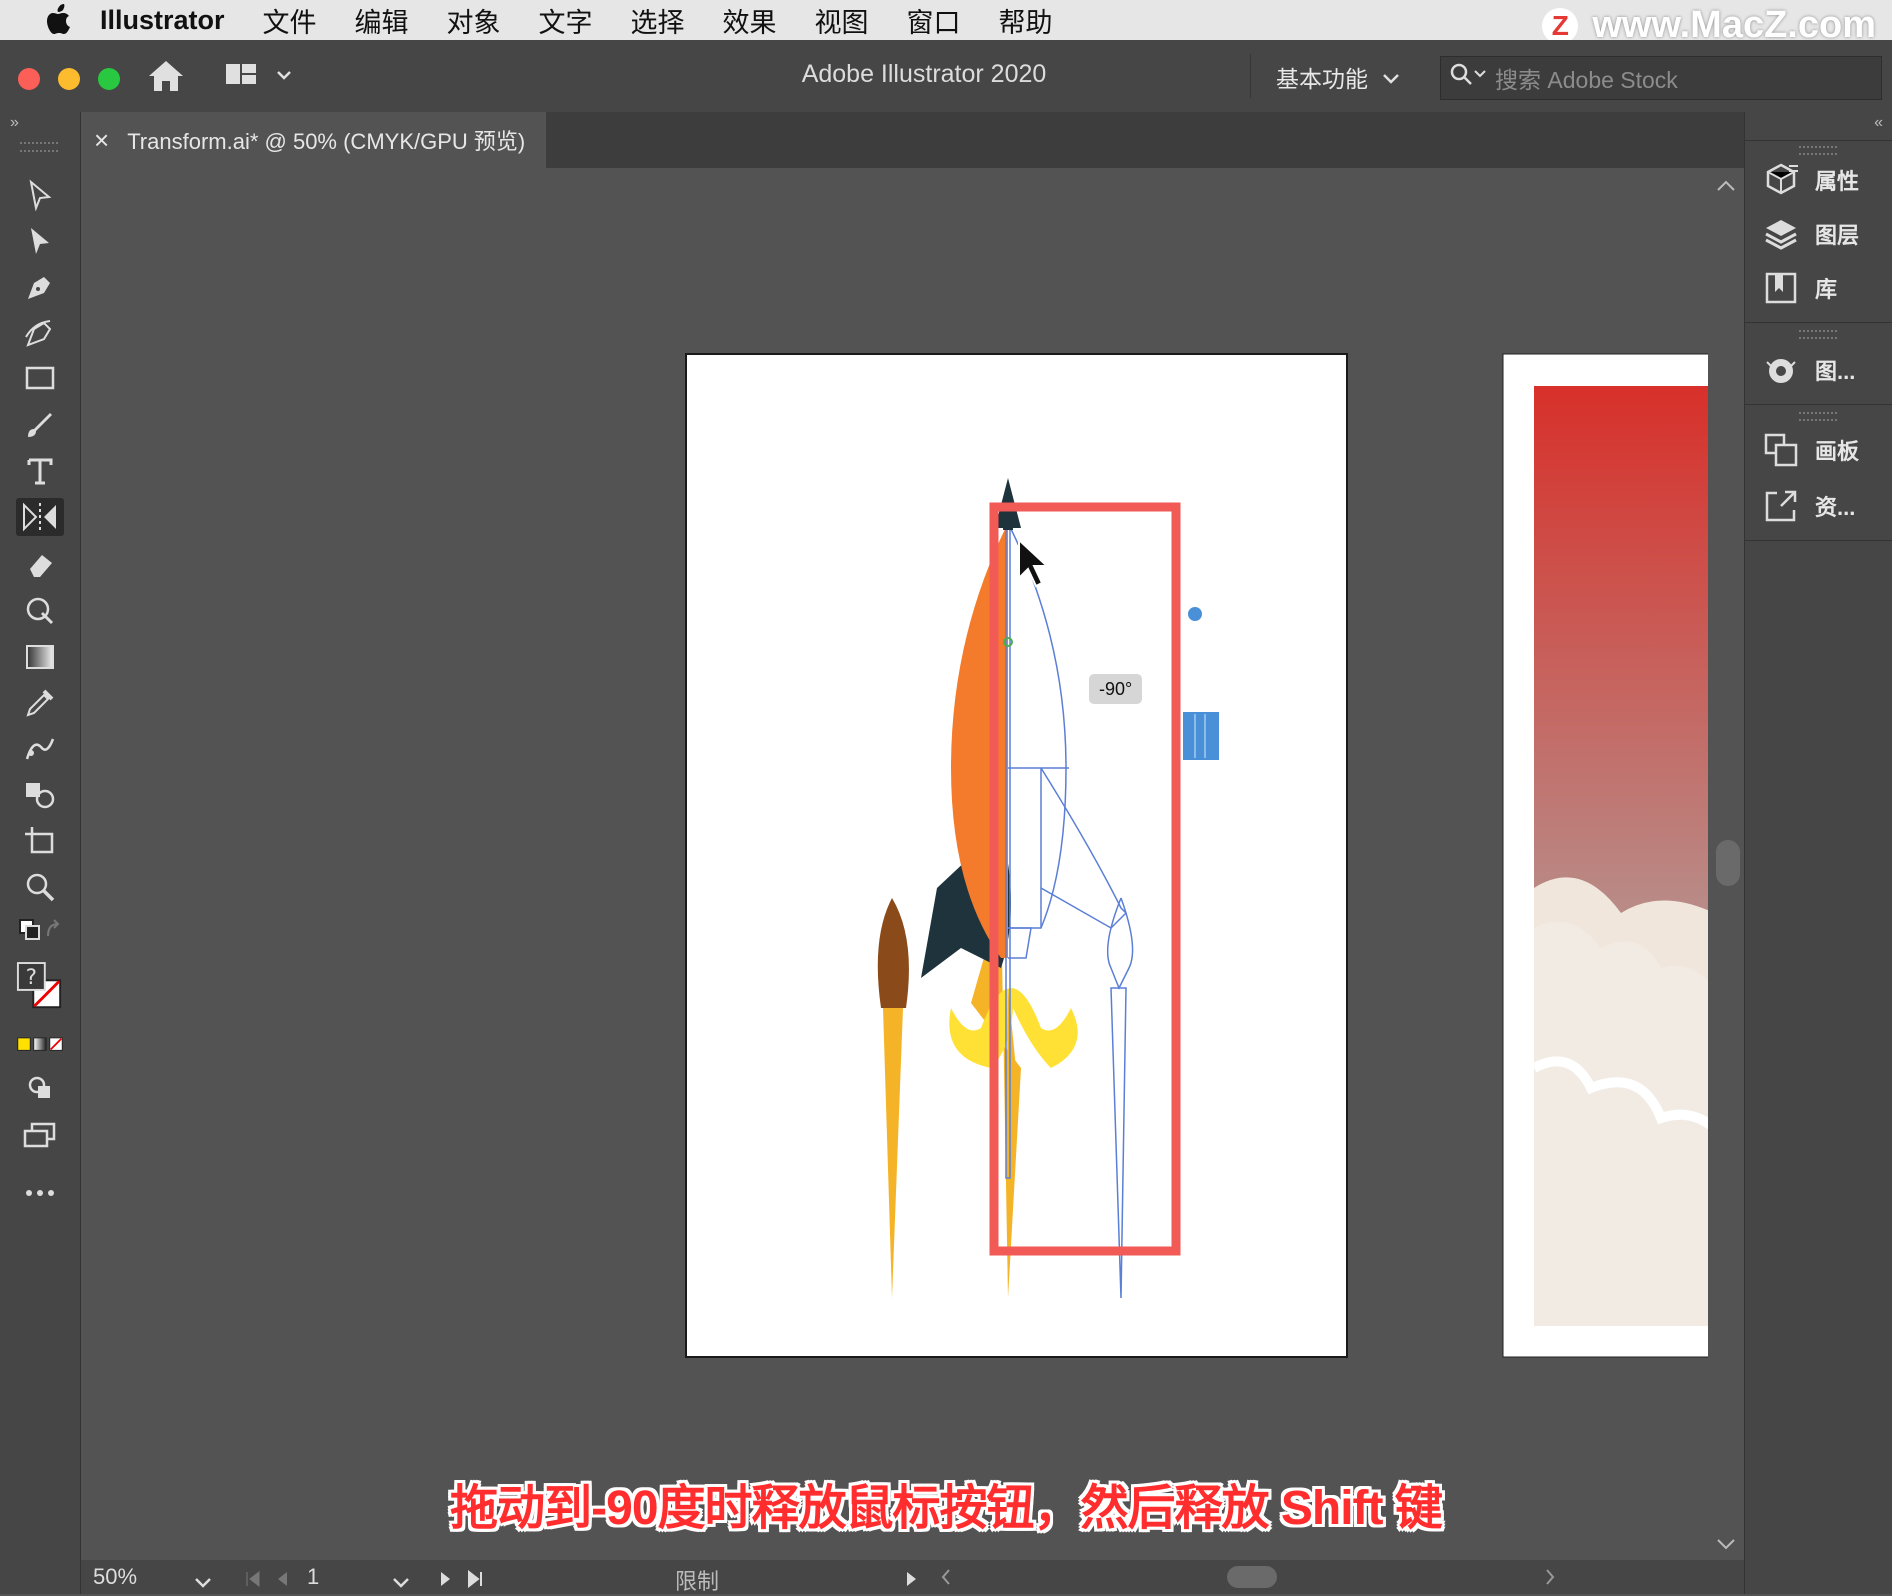 The width and height of the screenshot is (1892, 1596). What do you see at coordinates (1810, 450) in the screenshot?
I see `artboards-panel-button: 画板` at bounding box center [1810, 450].